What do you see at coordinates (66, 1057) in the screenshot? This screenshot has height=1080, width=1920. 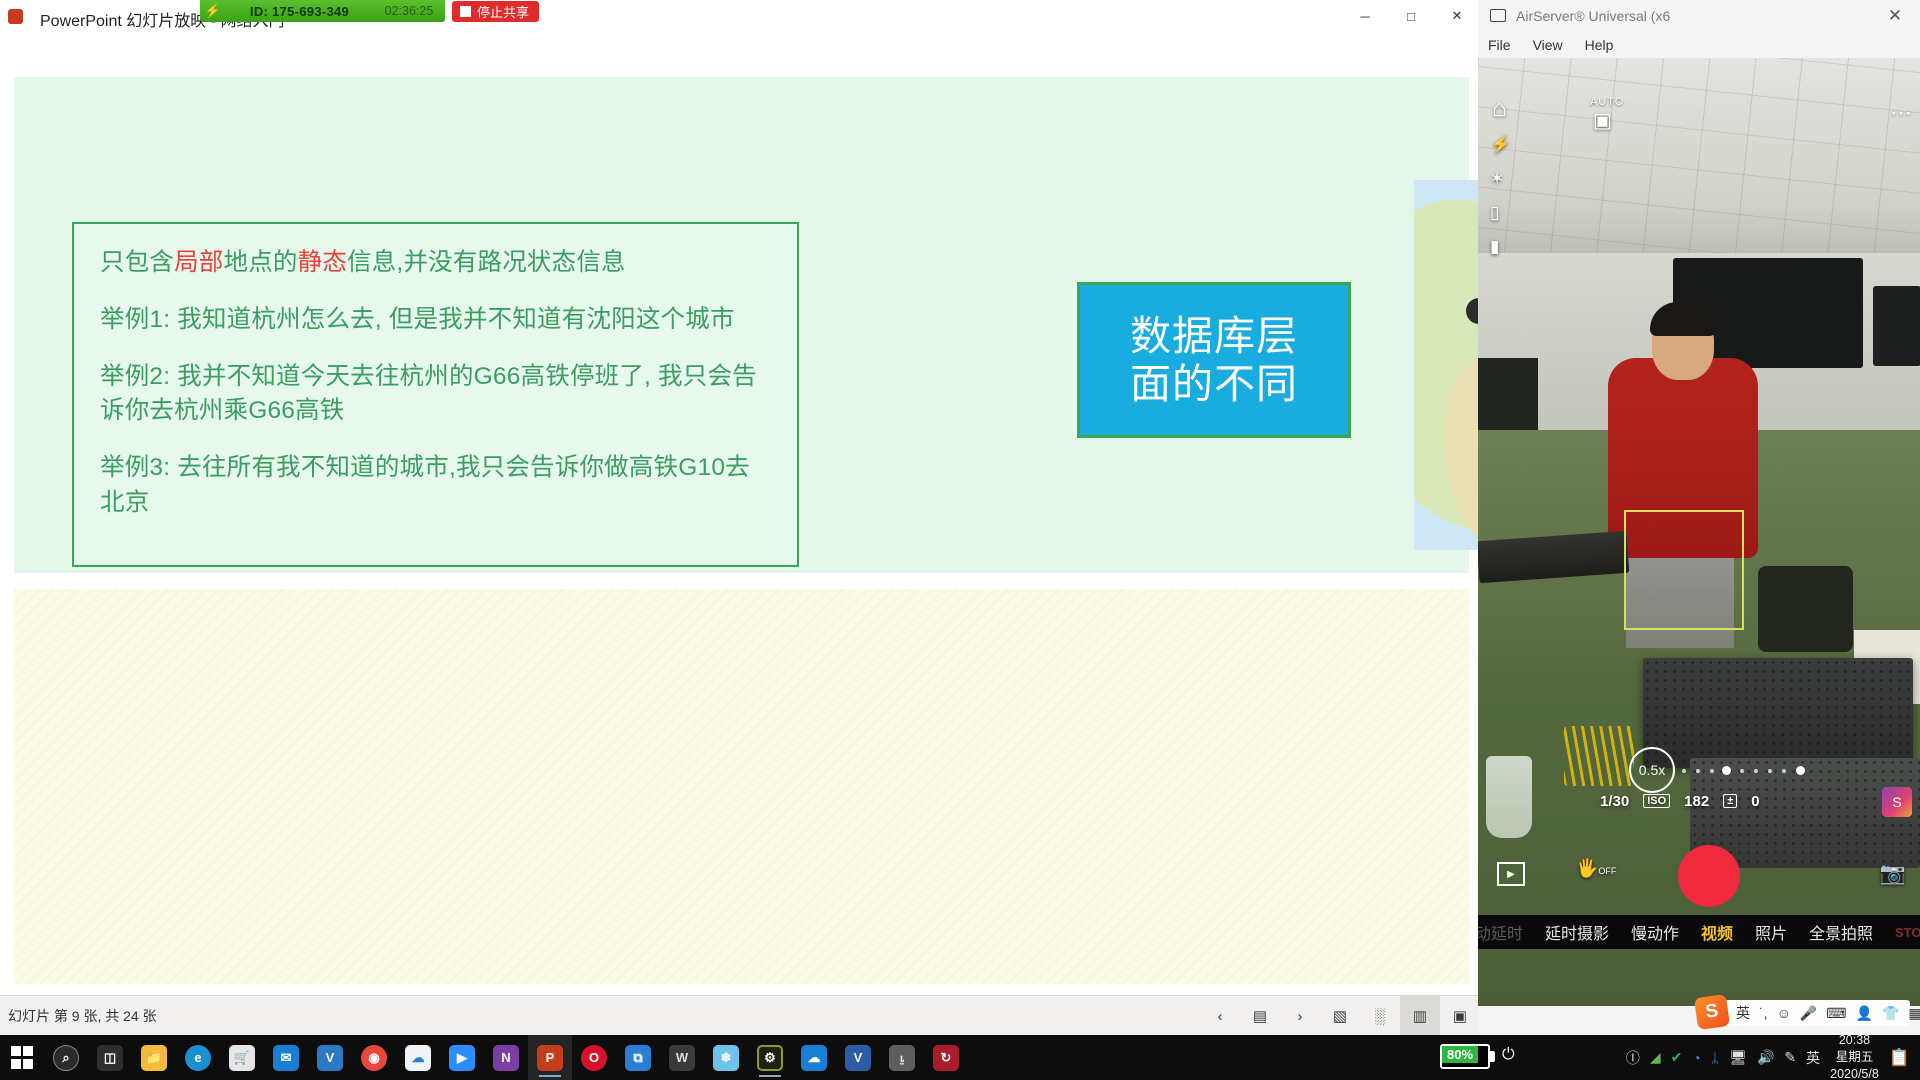 I see `taskbar-item-search: ⌕` at bounding box center [66, 1057].